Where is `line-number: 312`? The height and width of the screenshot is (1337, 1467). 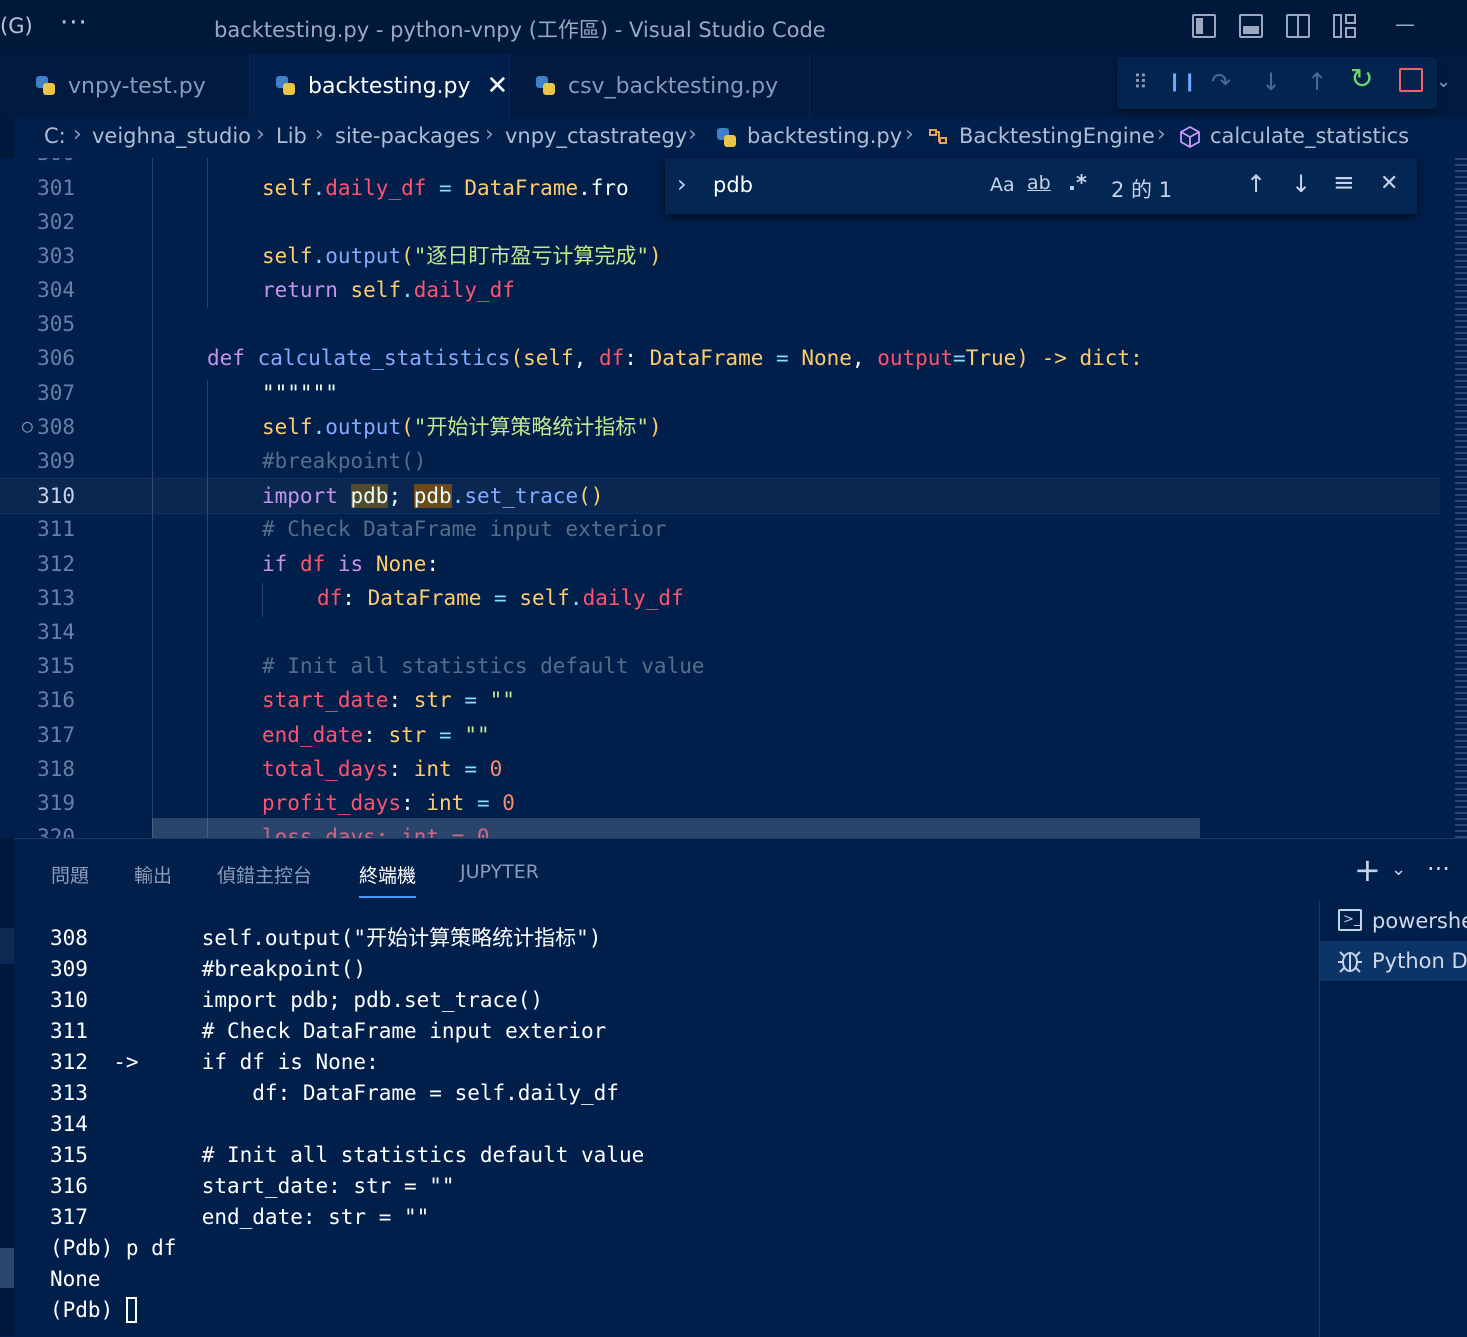 line-number: 312 is located at coordinates (56, 564).